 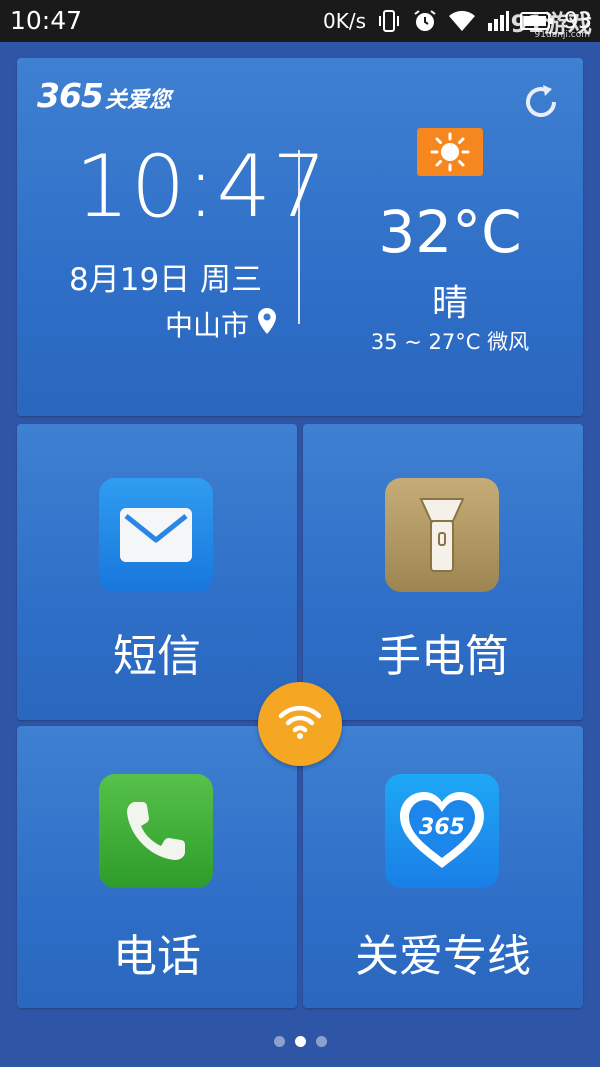 What do you see at coordinates (300, 21) in the screenshot?
I see `status-bar: 10:47 0K/s 93 91游戏 91danji.com` at bounding box center [300, 21].